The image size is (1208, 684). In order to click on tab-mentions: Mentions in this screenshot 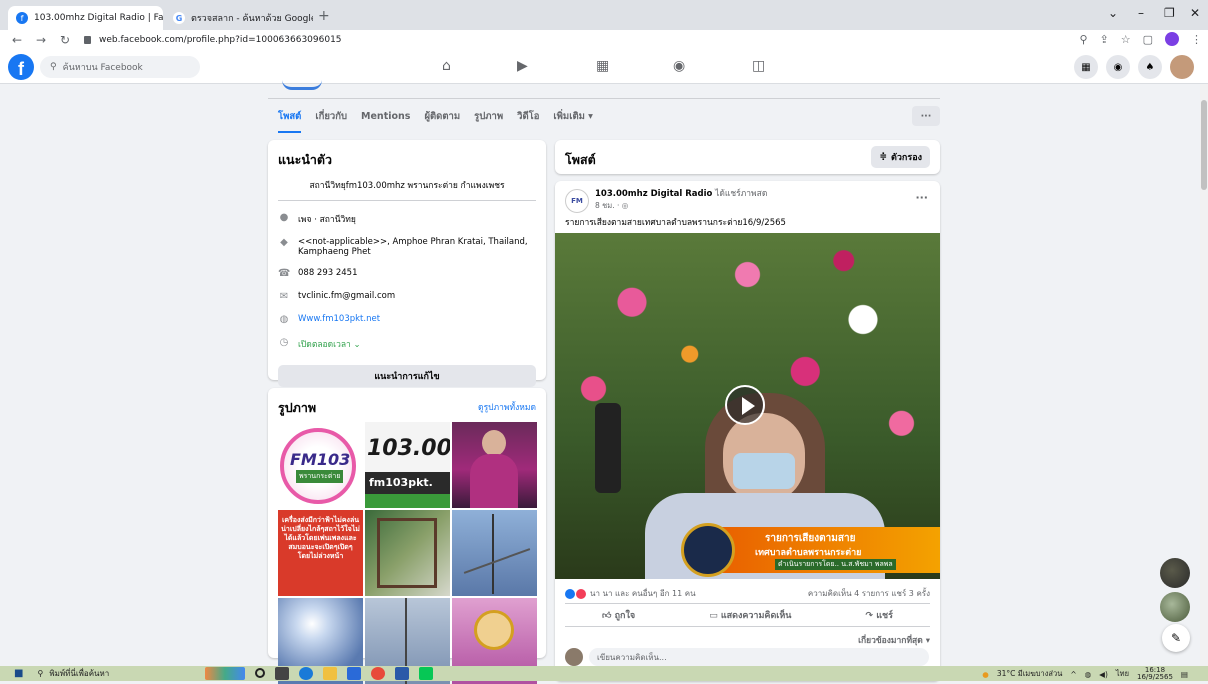, I will do `click(385, 116)`.